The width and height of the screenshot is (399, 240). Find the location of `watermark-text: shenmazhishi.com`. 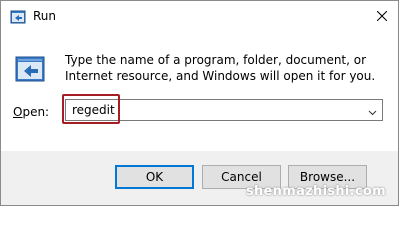

watermark-text: shenmazhishi.com is located at coordinates (315, 191).